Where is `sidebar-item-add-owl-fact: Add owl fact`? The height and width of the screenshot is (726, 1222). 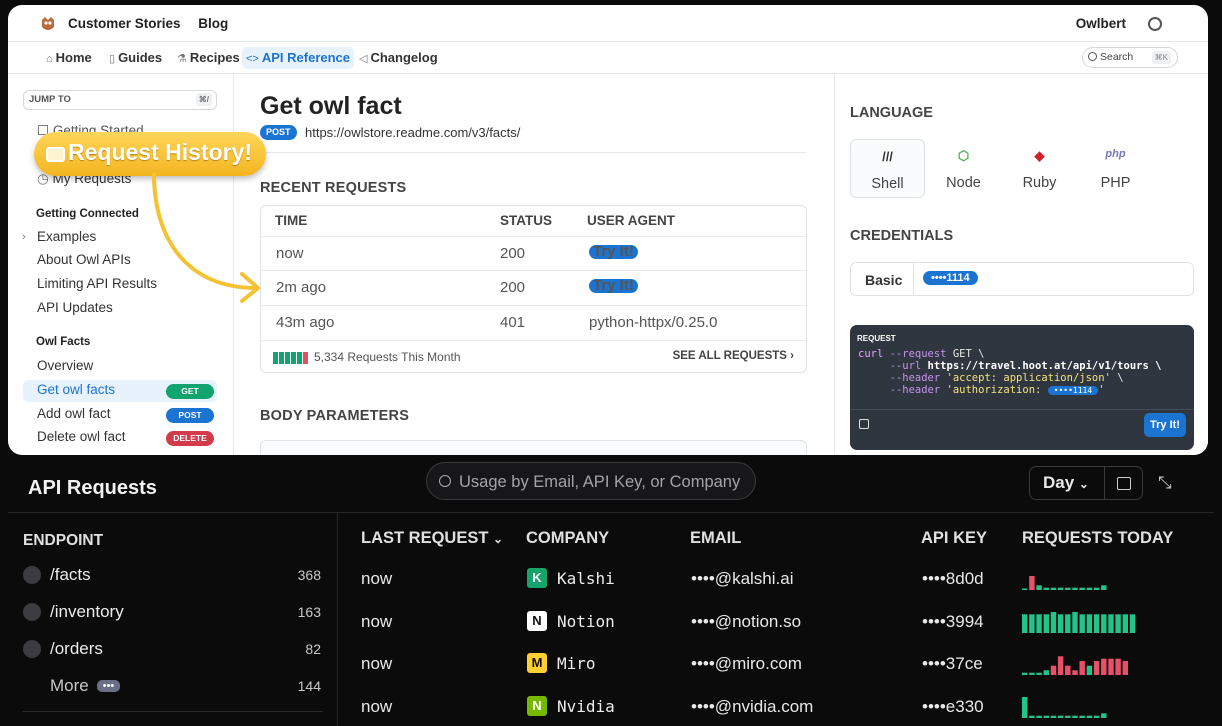 sidebar-item-add-owl-fact: Add owl fact is located at coordinates (74, 413).